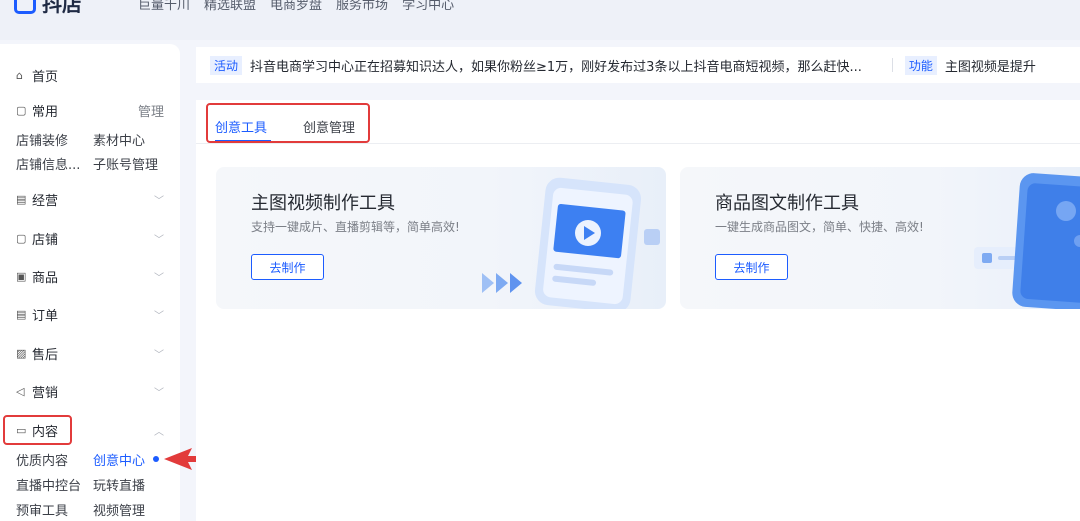  I want to click on sidebar-item-common: ▢ 常用 管理, so click(90, 110).